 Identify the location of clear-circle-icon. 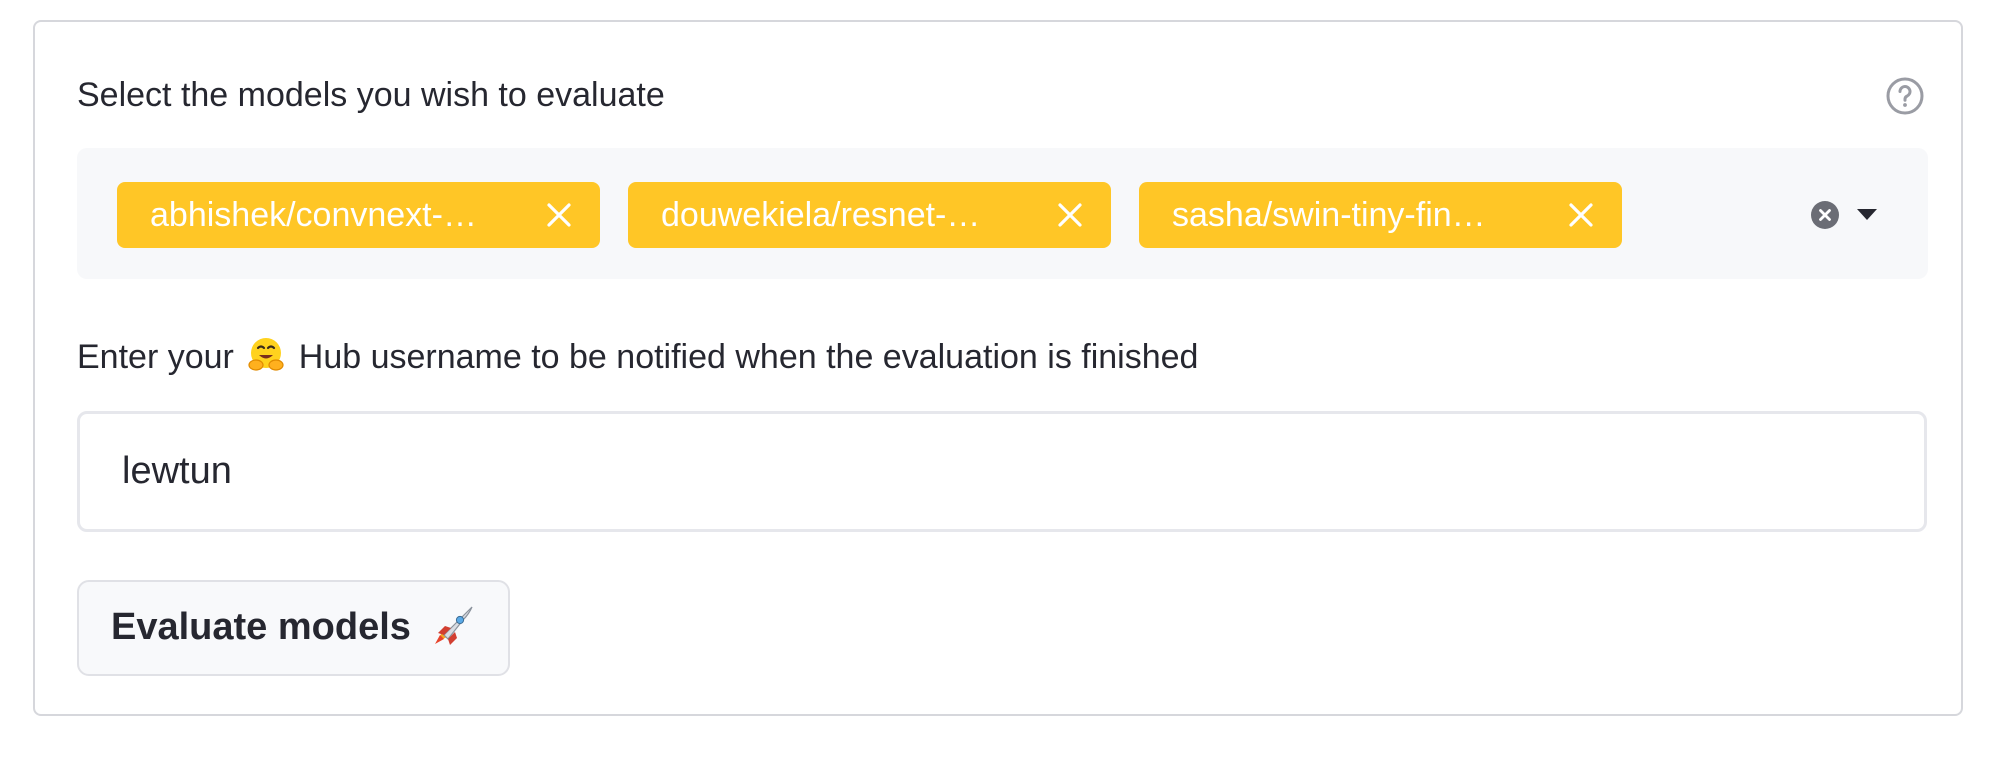
(1825, 215).